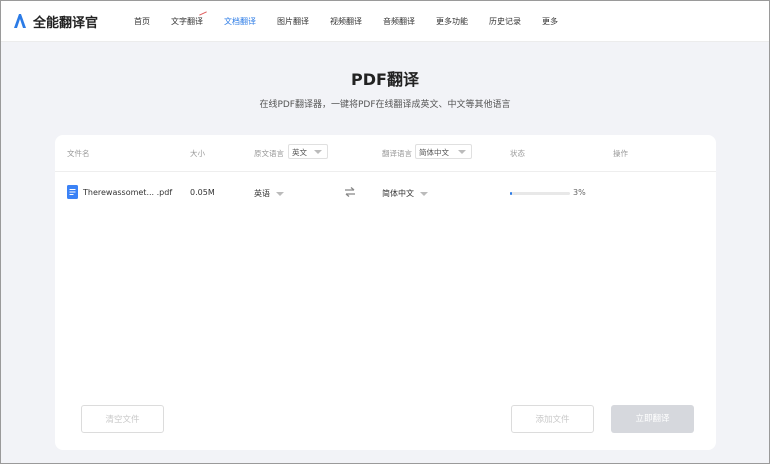 The height and width of the screenshot is (464, 770). I want to click on nav-history: 历史记录, so click(505, 21).